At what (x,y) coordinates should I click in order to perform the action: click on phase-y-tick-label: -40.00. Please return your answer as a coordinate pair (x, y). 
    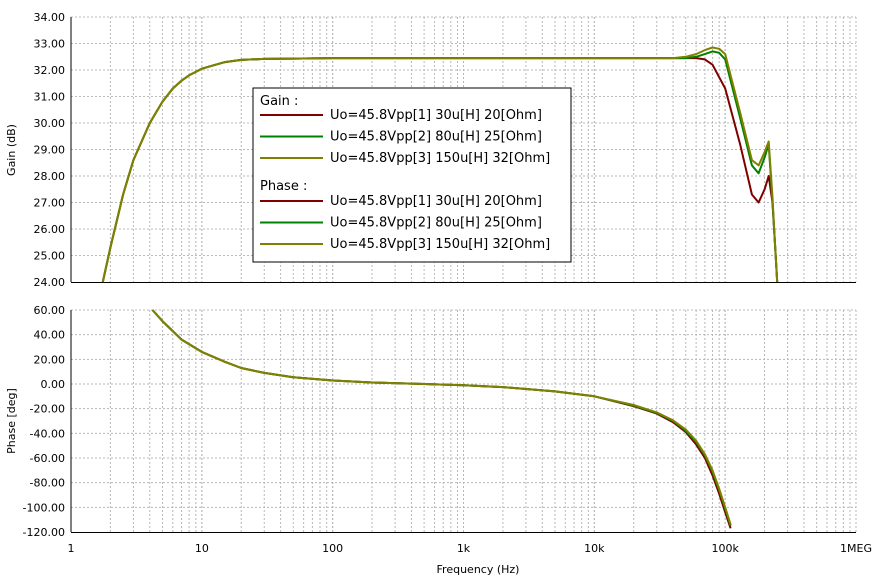
    Looking at the image, I should click on (47, 433).